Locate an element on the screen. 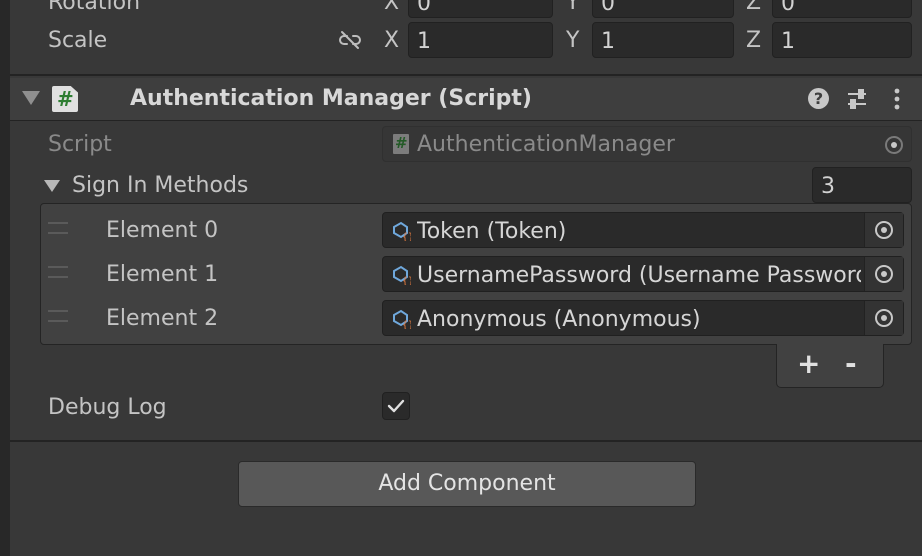 This screenshot has height=556, width=922. rotation-z-label: Z is located at coordinates (753, 7).